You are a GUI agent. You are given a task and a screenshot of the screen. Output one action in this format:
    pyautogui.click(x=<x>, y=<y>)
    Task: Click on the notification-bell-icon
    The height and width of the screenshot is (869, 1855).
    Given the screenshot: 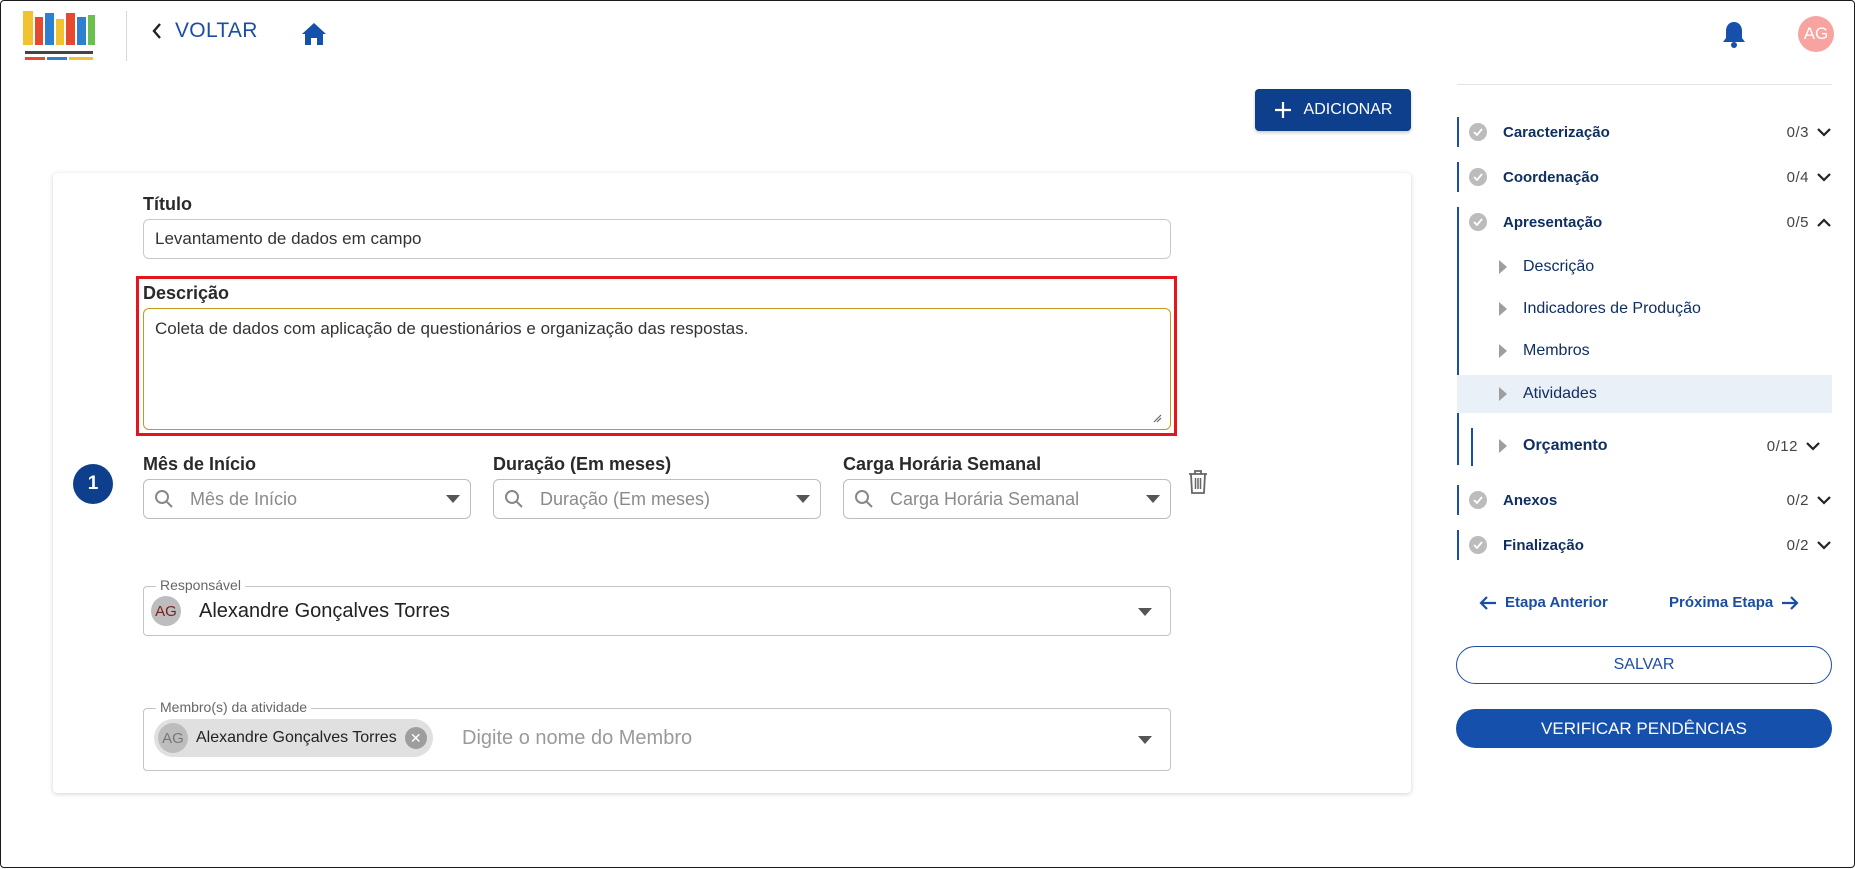 What is the action you would take?
    pyautogui.click(x=1734, y=36)
    